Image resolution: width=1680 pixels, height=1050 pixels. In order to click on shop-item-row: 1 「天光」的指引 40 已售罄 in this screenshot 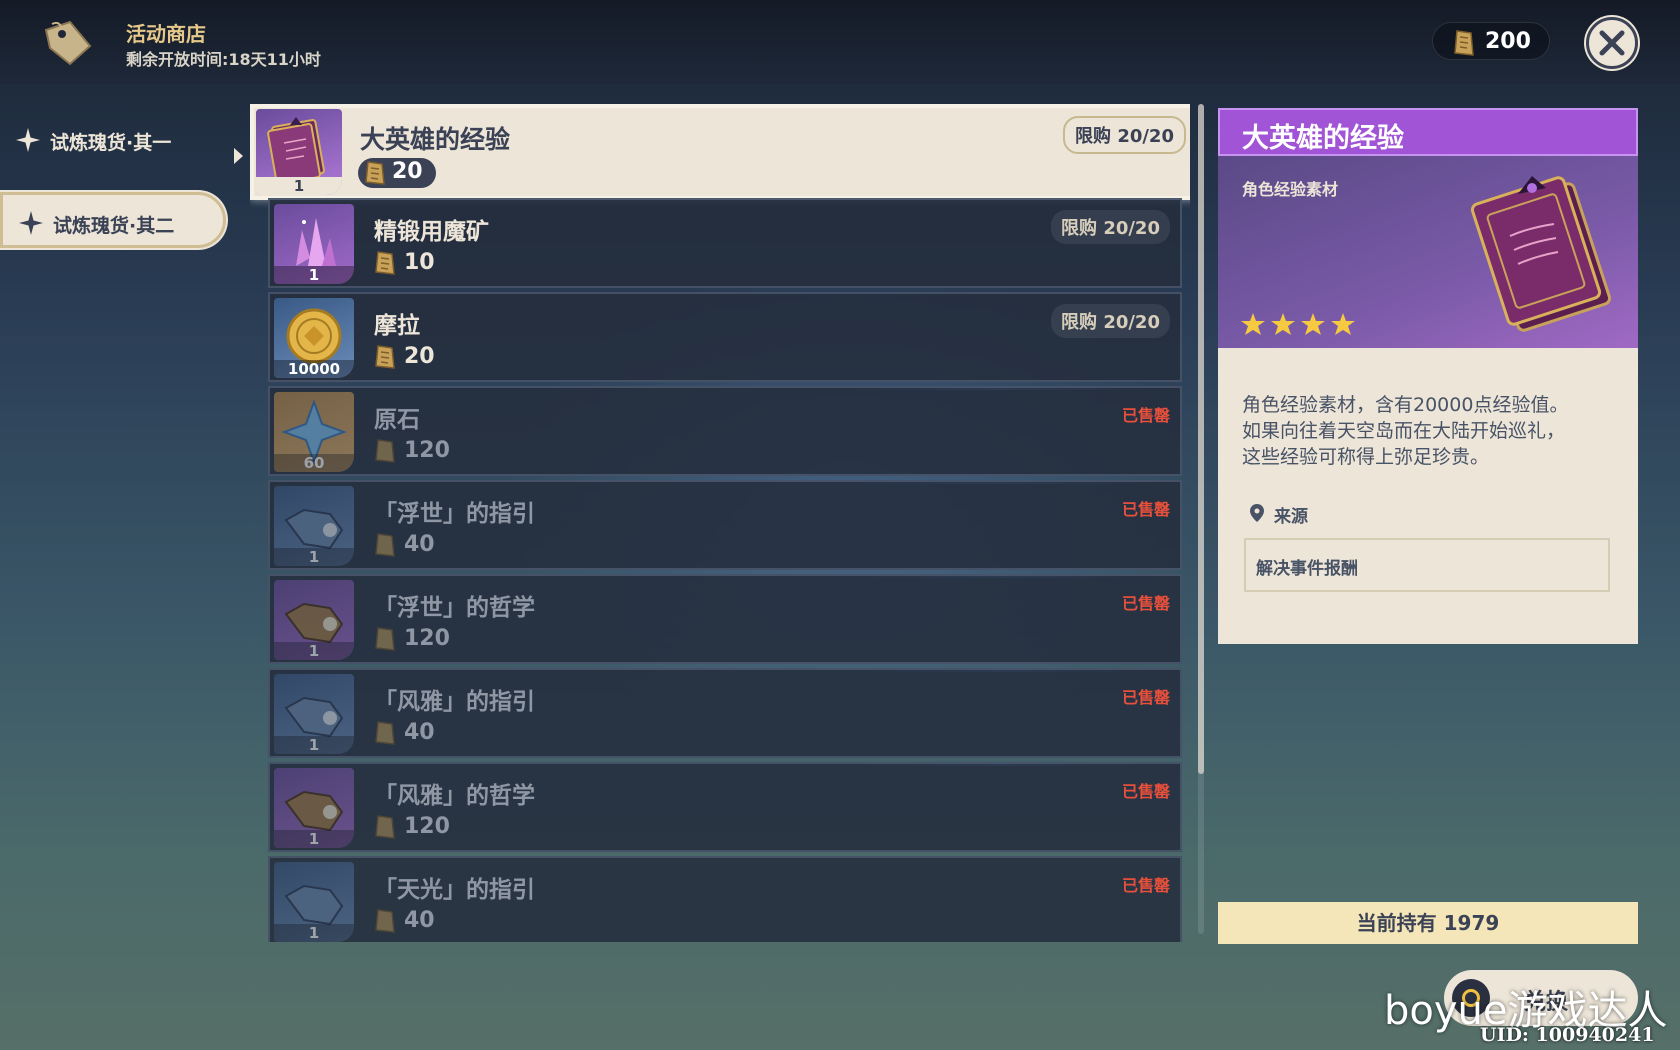, I will do `click(725, 899)`.